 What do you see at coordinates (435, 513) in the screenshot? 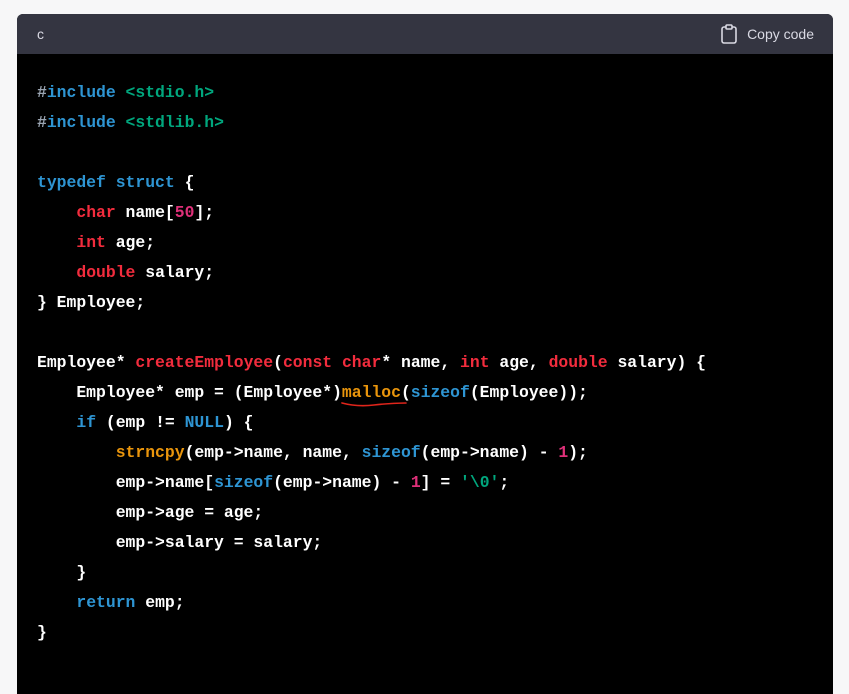
I see `code-line: emp->age = age;` at bounding box center [435, 513].